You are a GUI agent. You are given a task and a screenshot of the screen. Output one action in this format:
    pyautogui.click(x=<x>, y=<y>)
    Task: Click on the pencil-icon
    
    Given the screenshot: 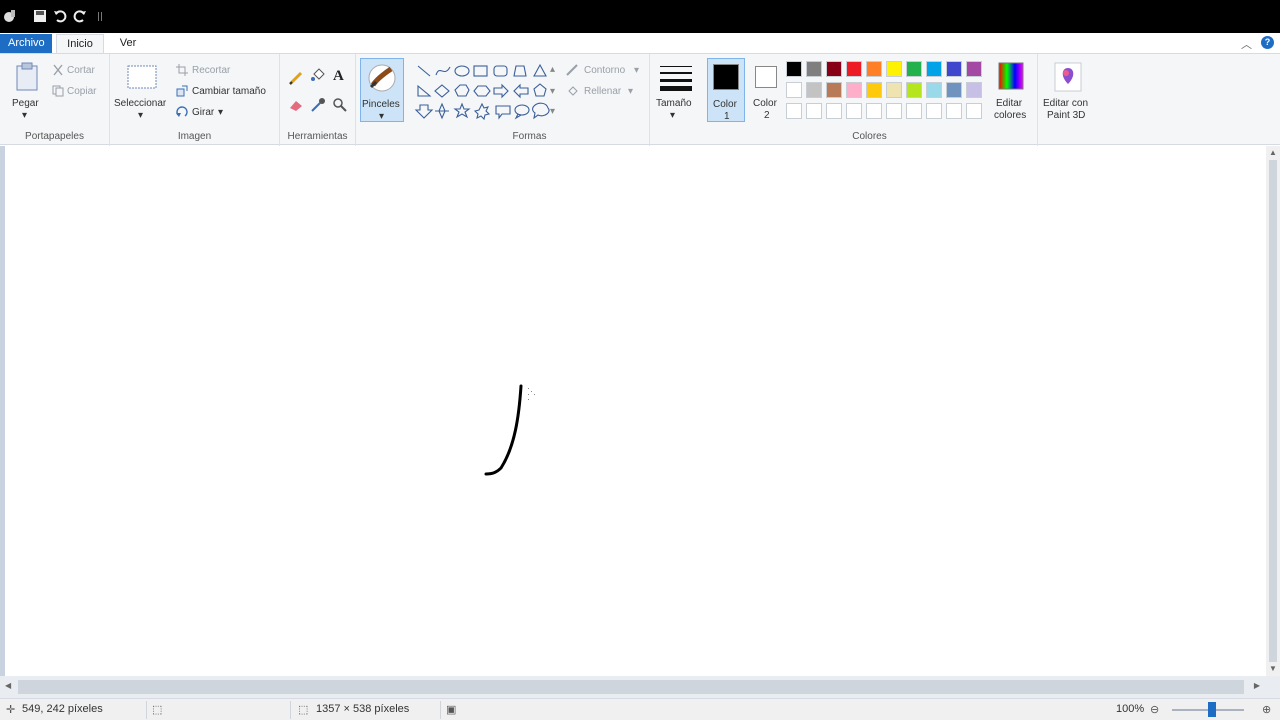 What is the action you would take?
    pyautogui.click(x=296, y=78)
    